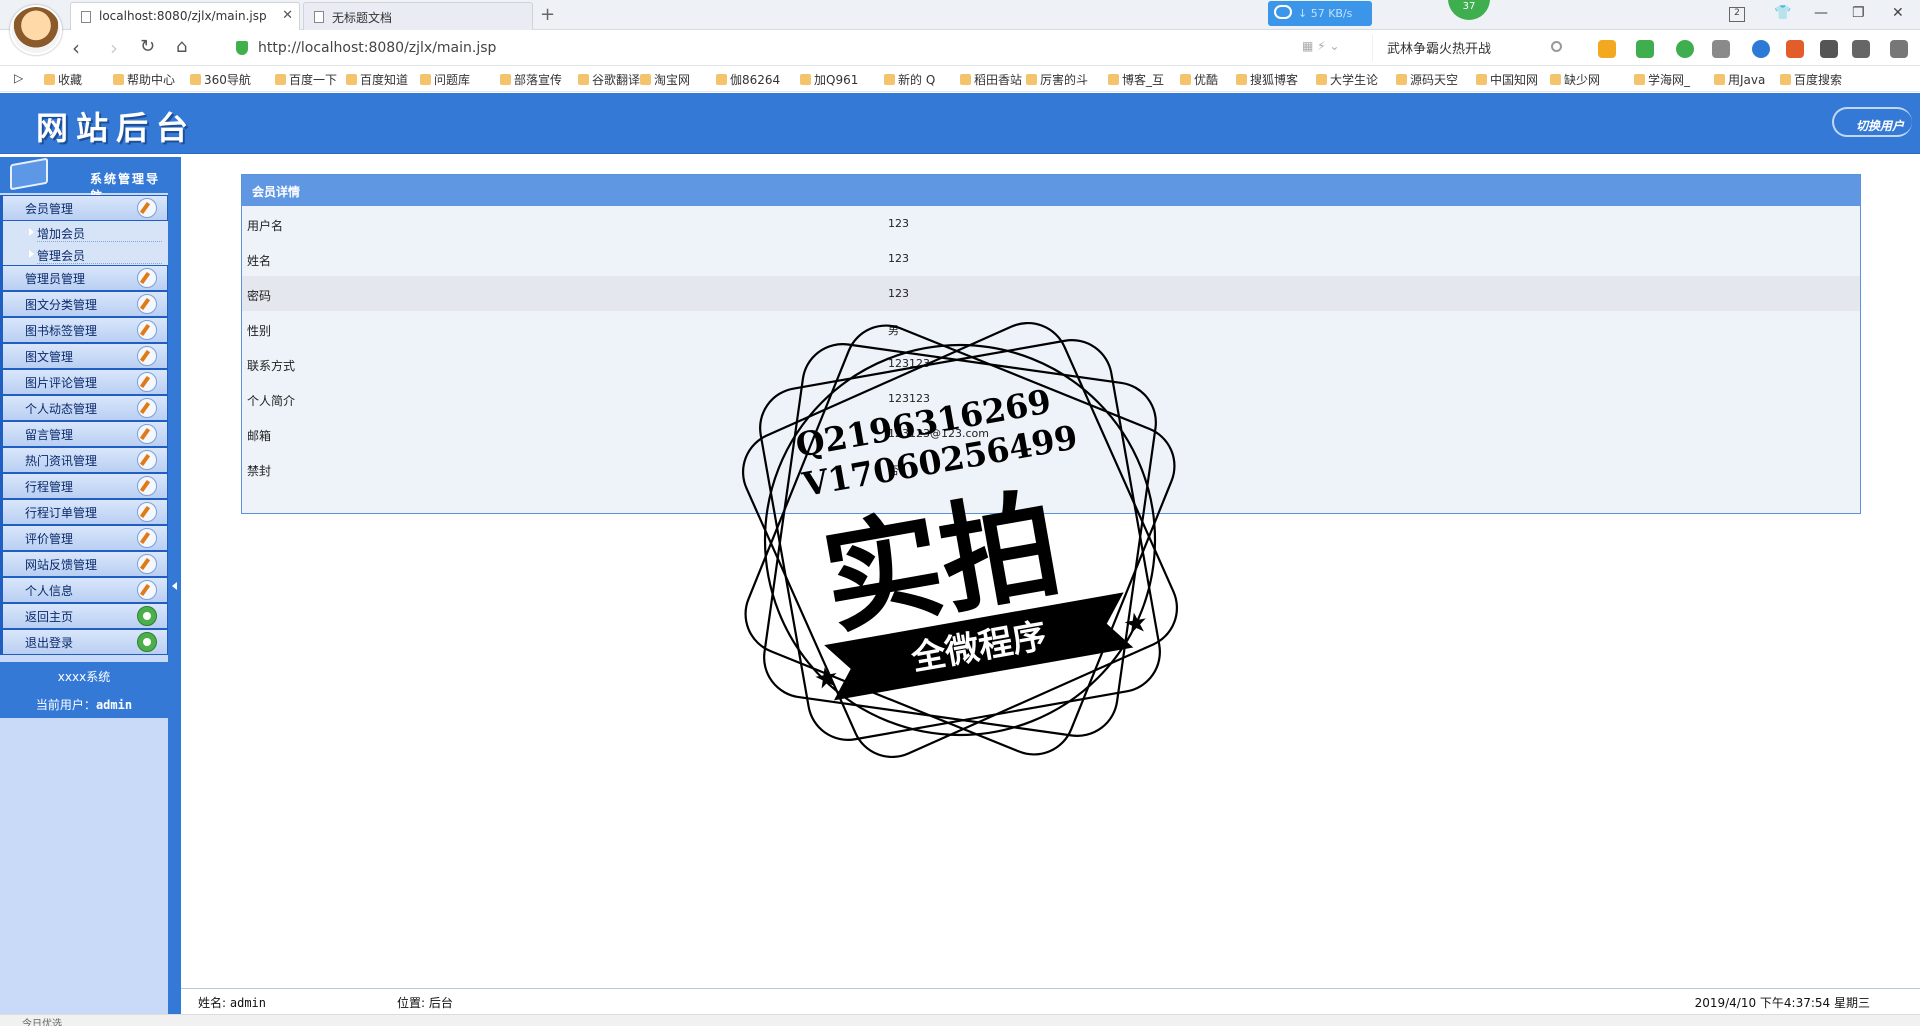  Describe the element at coordinates (84, 512) in the screenshot. I see `sidebar-item: 行程订单管理` at that location.